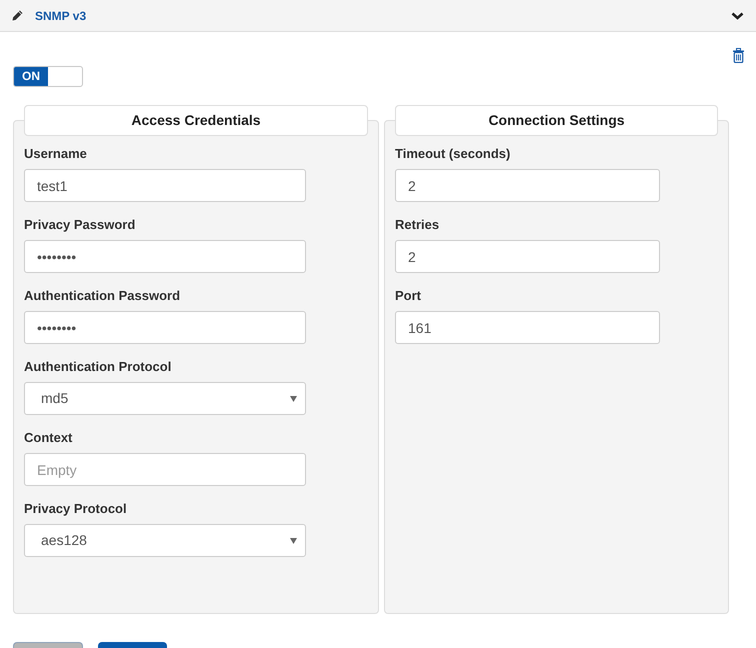  Describe the element at coordinates (55, 153) in the screenshot. I see `field-label: Username` at that location.